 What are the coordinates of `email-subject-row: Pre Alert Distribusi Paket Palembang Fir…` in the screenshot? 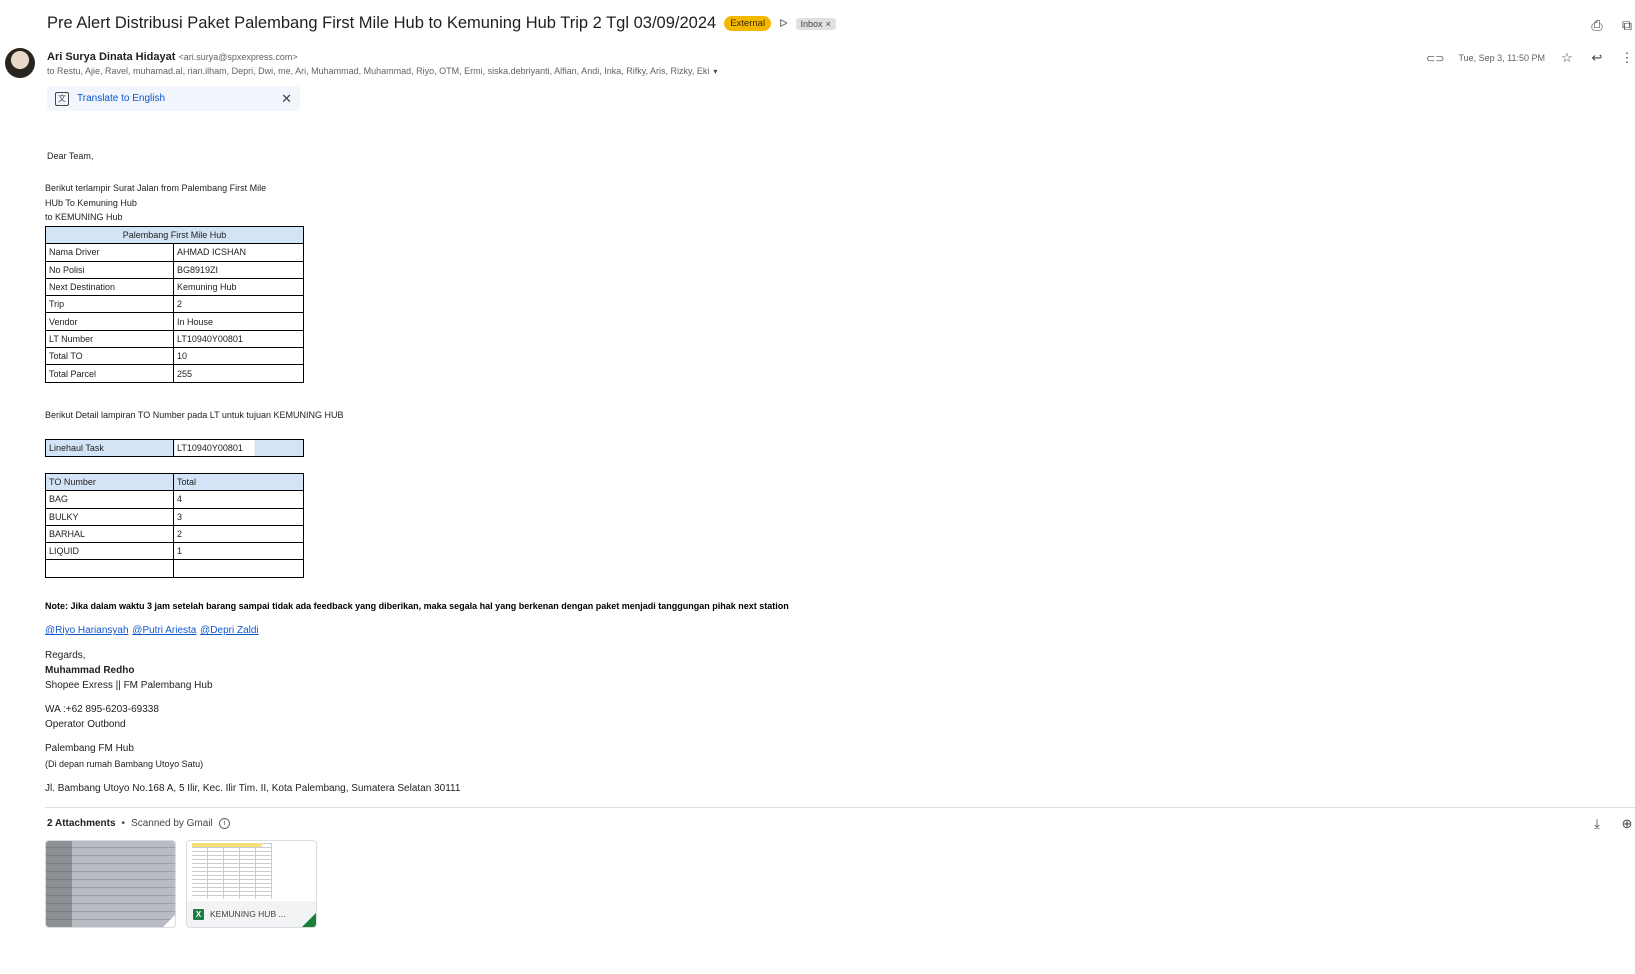 It's located at (441, 23).